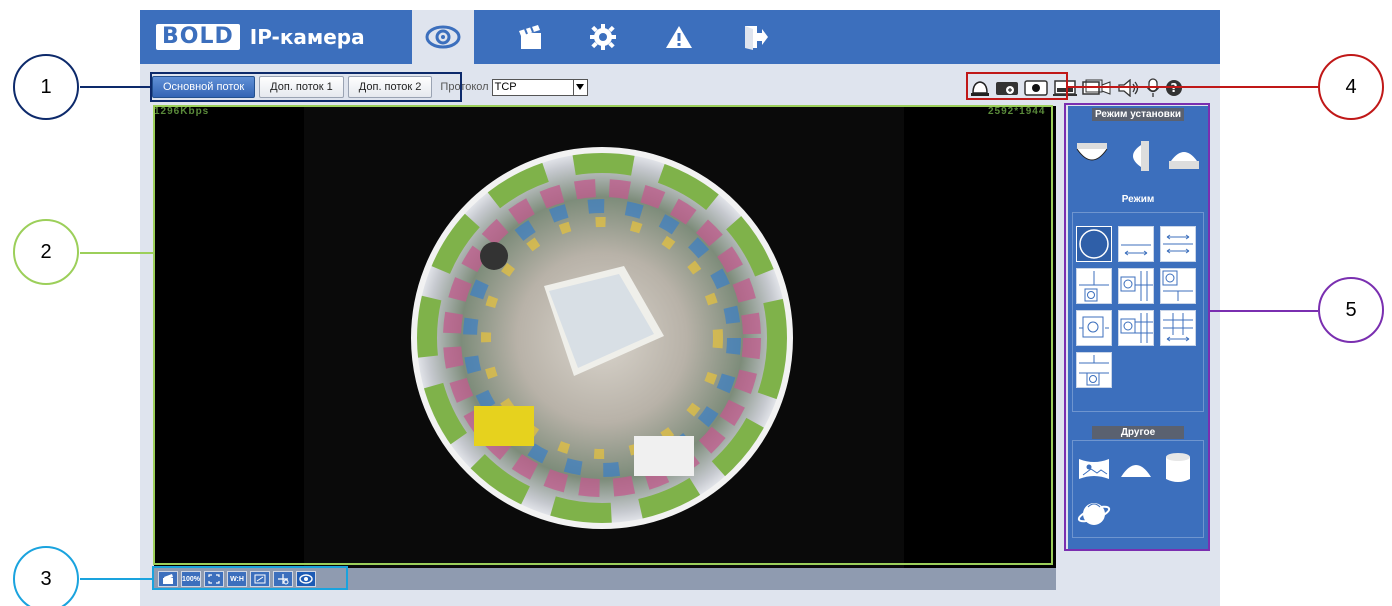  I want to click on gear-icon, so click(603, 37).